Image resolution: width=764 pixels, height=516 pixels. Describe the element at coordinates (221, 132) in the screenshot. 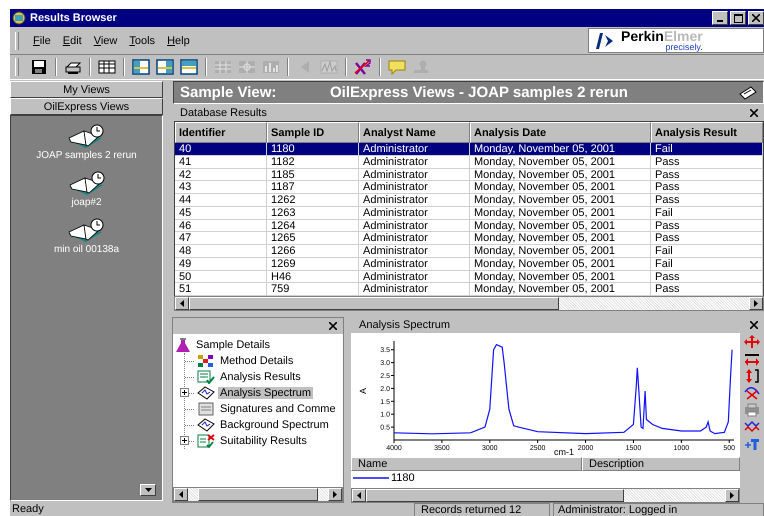

I see `column-header: Identifier` at that location.